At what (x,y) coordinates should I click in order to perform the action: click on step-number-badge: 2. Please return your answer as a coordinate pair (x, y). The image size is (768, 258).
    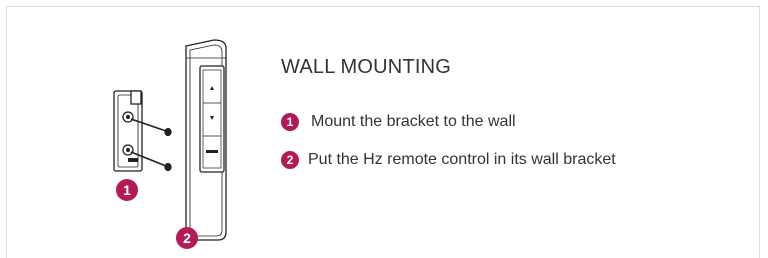
    Looking at the image, I should click on (290, 160).